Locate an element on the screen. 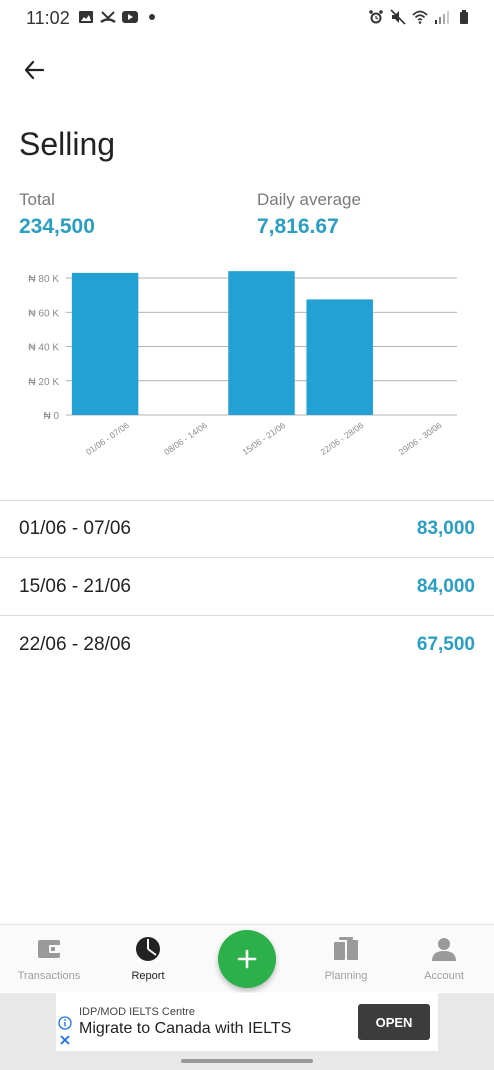 Image resolution: width=494 pixels, height=1070 pixels. planning-icon is located at coordinates (346, 948).